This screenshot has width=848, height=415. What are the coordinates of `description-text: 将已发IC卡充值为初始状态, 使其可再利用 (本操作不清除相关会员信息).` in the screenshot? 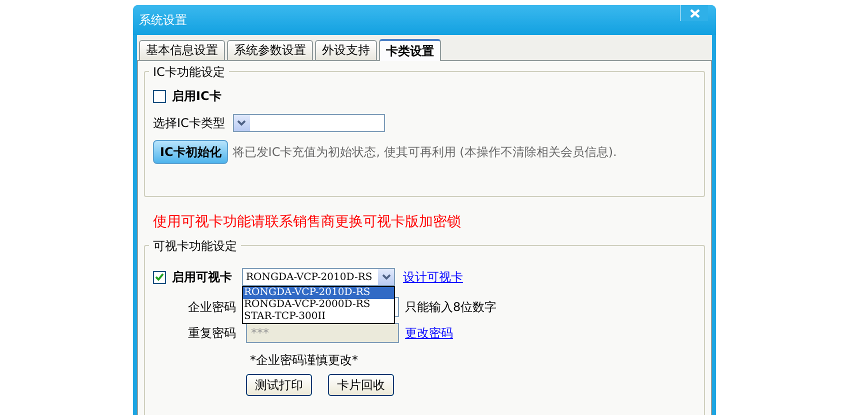 It's located at (424, 152).